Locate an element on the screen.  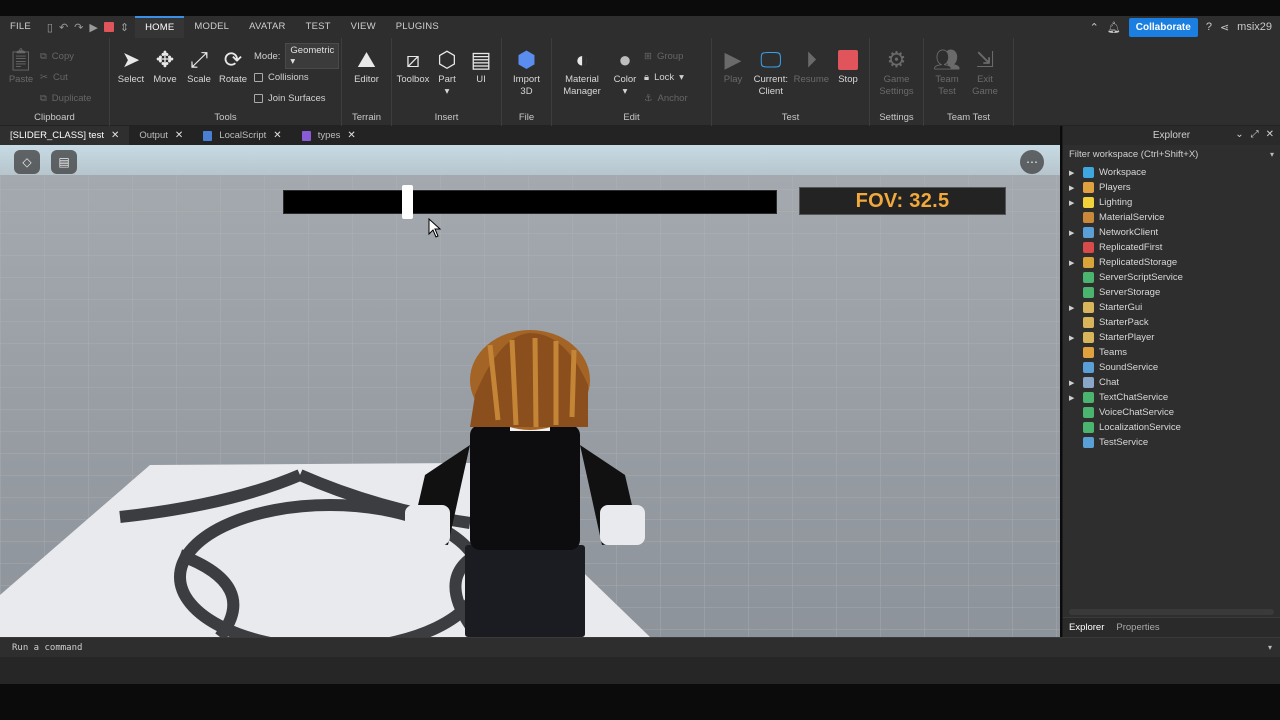
explorer-item-lighting: ▶ Lighting is located at coordinates (1171, 202).